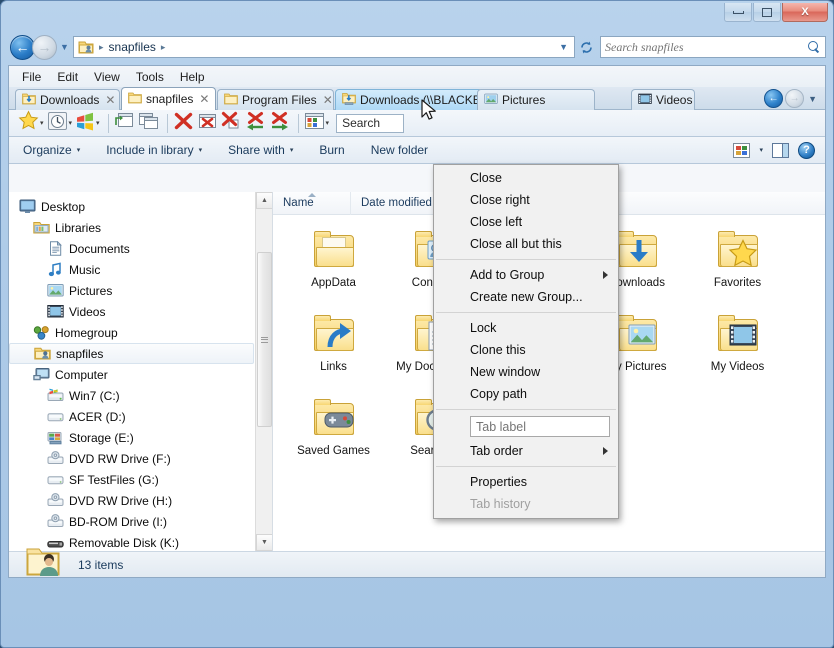 The image size is (834, 648). Describe the element at coordinates (264, 200) in the screenshot. I see `scroll-up-button: ▲` at that location.